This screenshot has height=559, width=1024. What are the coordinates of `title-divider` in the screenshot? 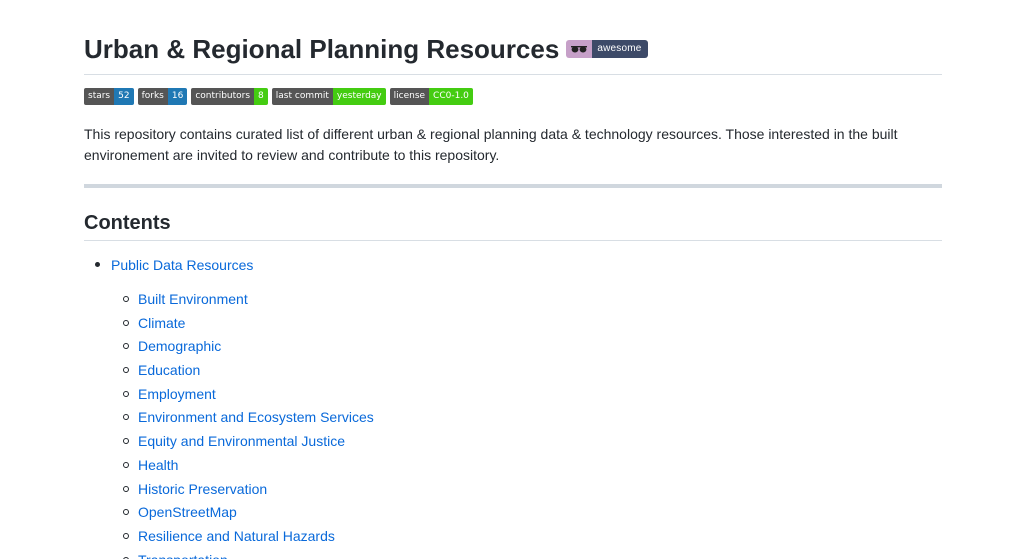 It's located at (513, 74).